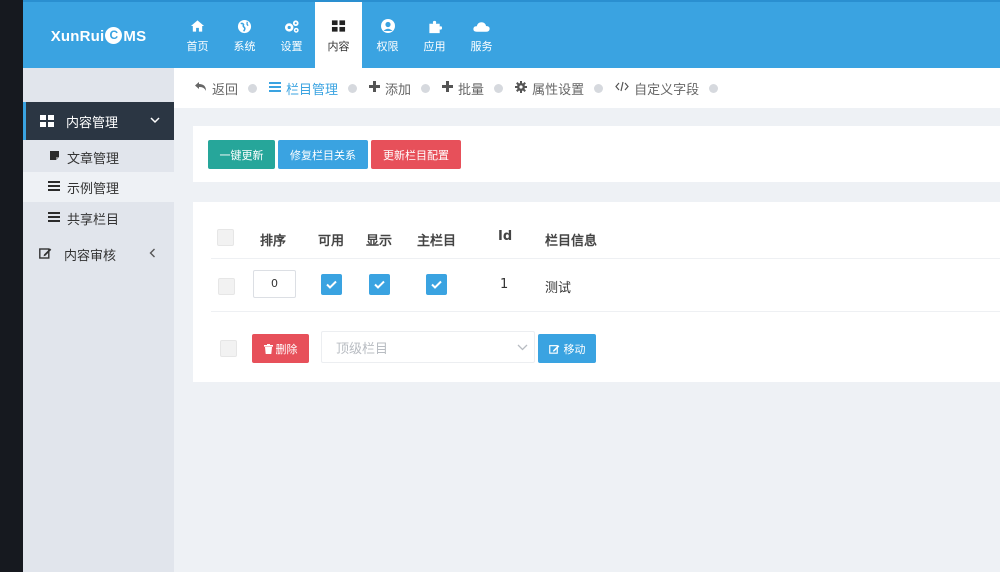  I want to click on move-label: 移动, so click(574, 349).